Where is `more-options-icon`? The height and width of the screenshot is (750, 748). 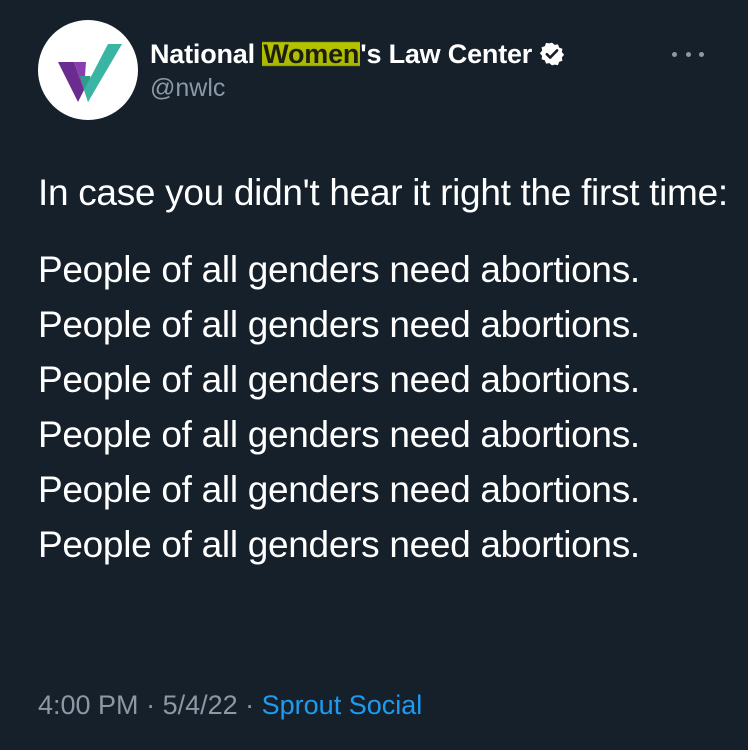 more-options-icon is located at coordinates (688, 54).